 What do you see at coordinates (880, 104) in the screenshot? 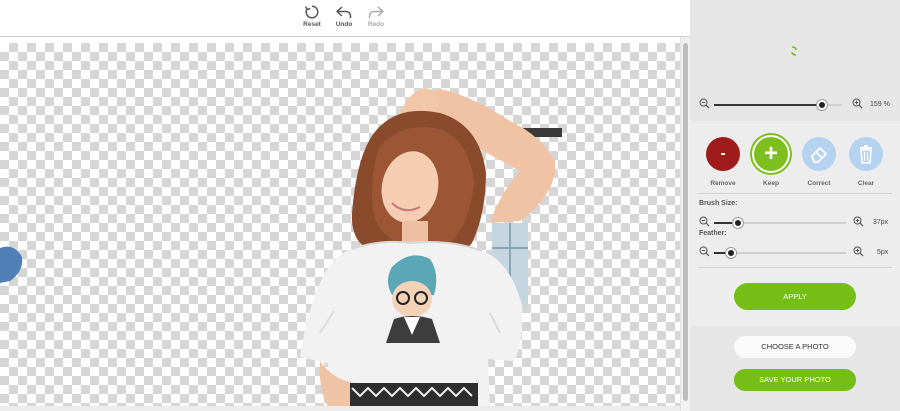
I see `zoom-value: 159 %` at bounding box center [880, 104].